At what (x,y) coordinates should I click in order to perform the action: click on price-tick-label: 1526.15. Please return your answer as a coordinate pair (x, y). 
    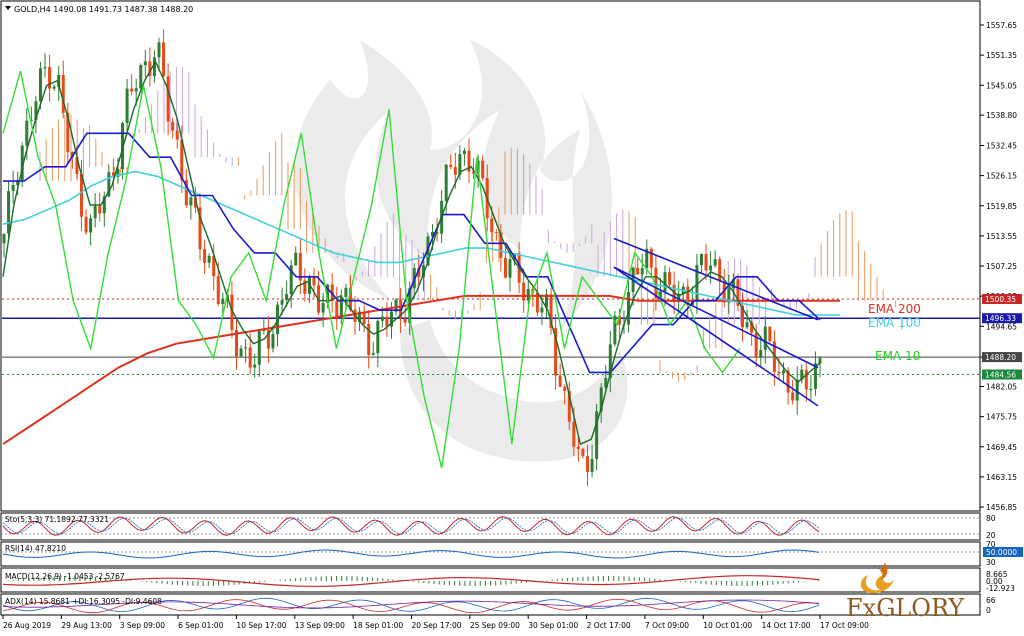
    Looking at the image, I should click on (1001, 176).